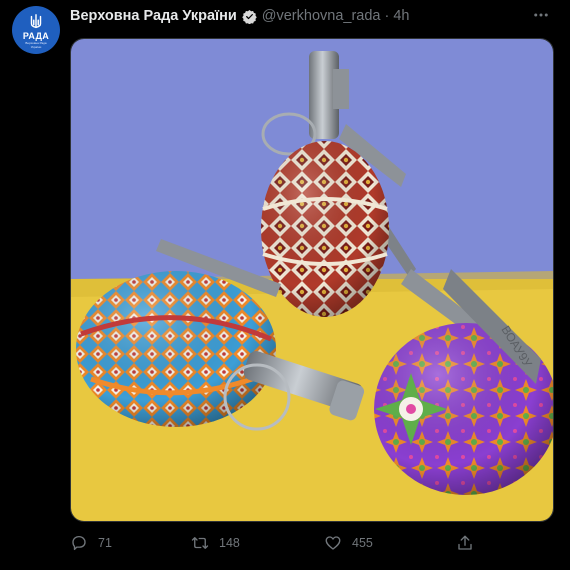  I want to click on verified-icon, so click(249, 16).